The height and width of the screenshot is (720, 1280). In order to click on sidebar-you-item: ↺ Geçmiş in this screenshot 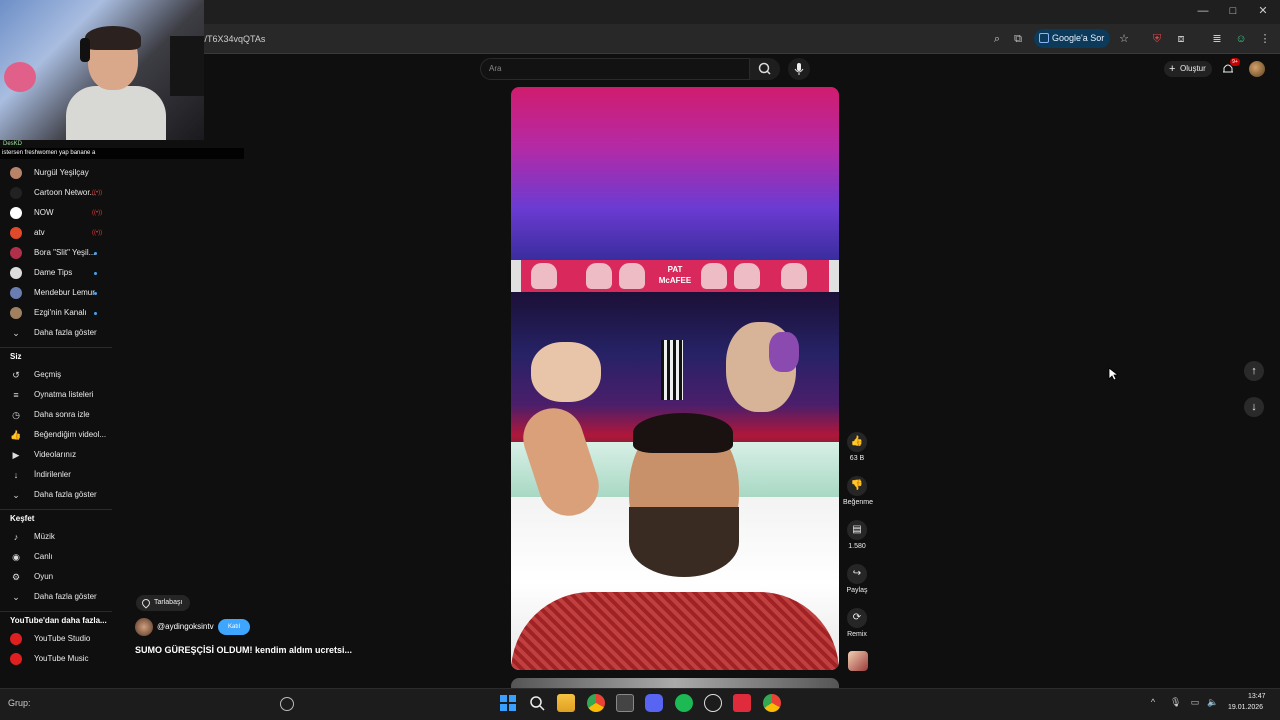, I will do `click(56, 375)`.